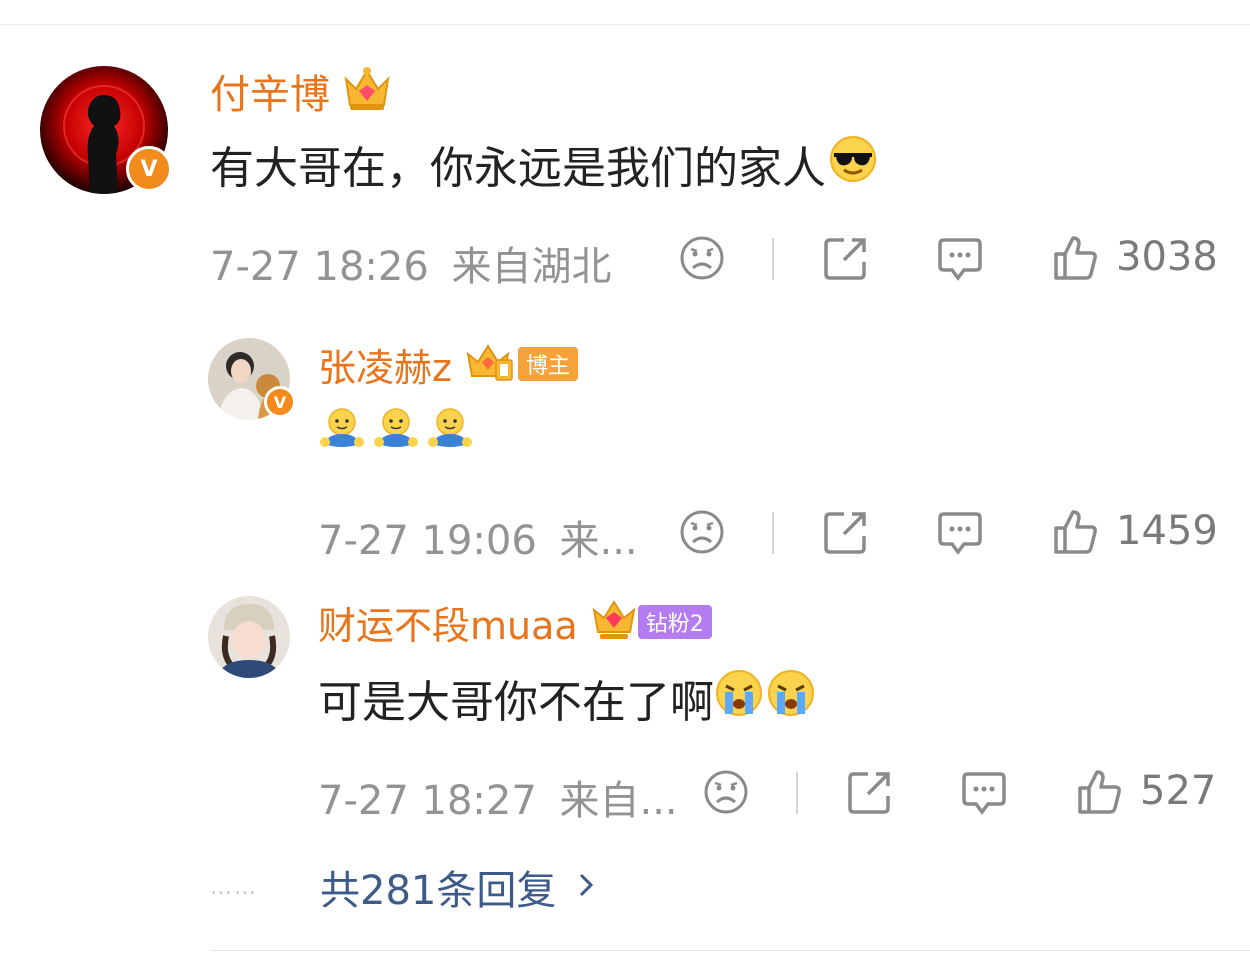  I want to click on comment-header: 付辛博, so click(301, 91).